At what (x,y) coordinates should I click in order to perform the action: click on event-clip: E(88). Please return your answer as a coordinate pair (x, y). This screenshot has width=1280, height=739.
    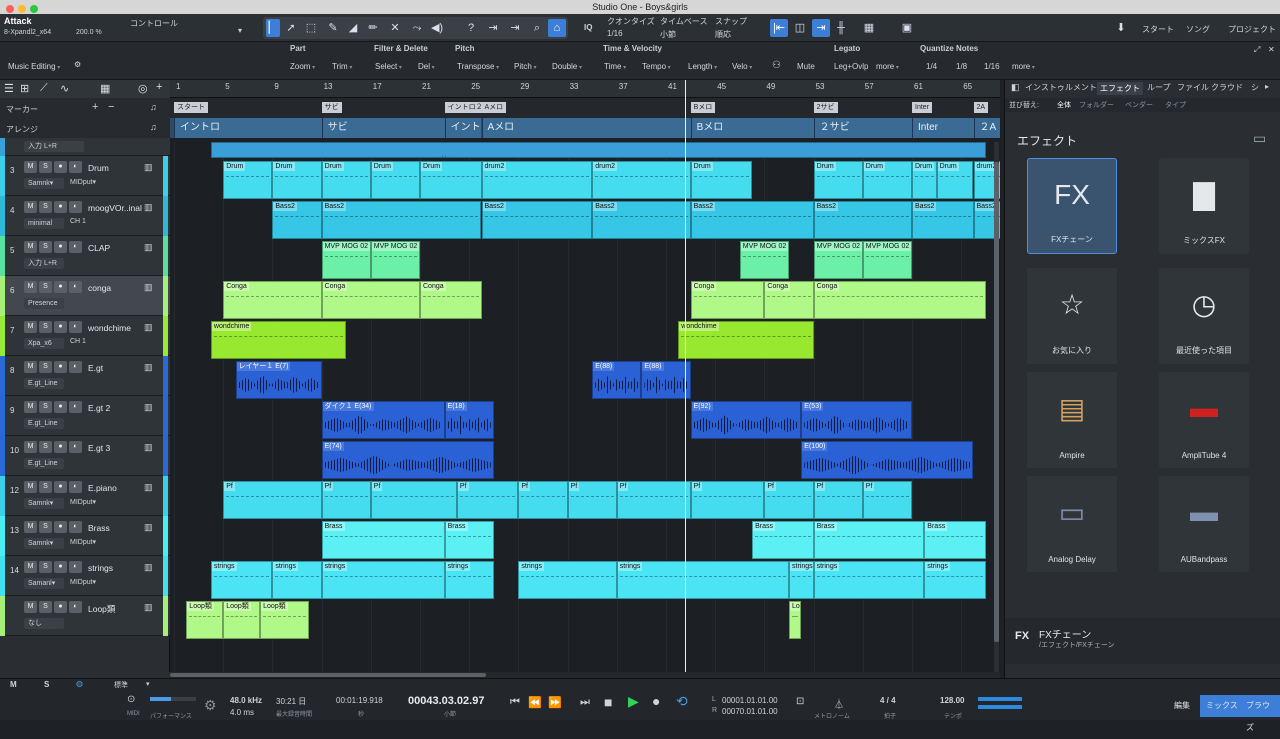
    Looking at the image, I should click on (666, 380).